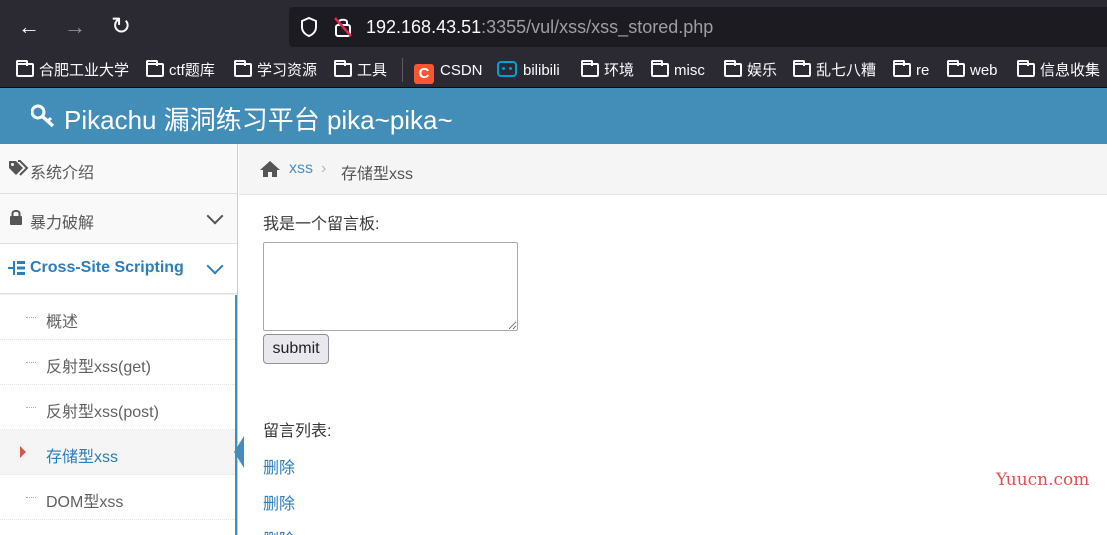 This screenshot has width=1107, height=535. I want to click on sidebar-item-label: 系统介绍, so click(62, 173).